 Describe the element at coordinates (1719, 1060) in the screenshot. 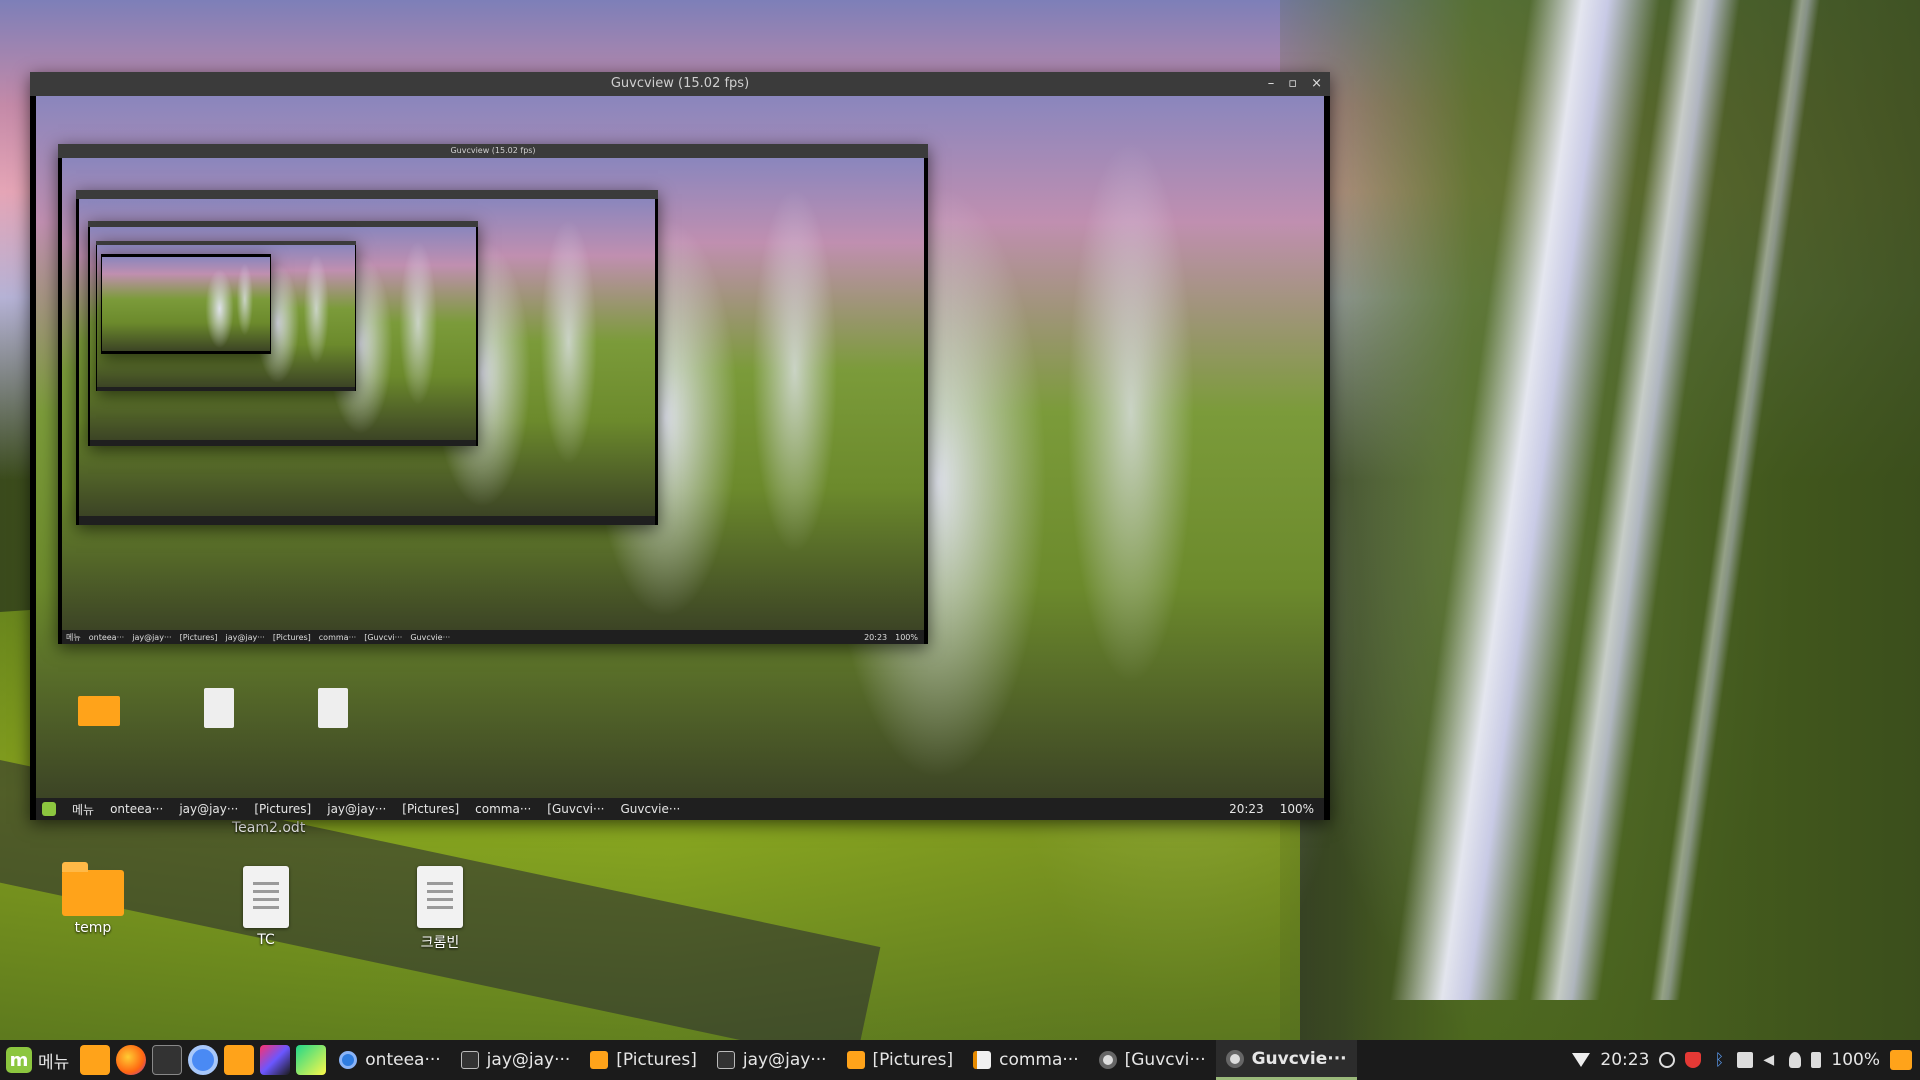

I see `bluetooth-icon: ᛒ` at that location.